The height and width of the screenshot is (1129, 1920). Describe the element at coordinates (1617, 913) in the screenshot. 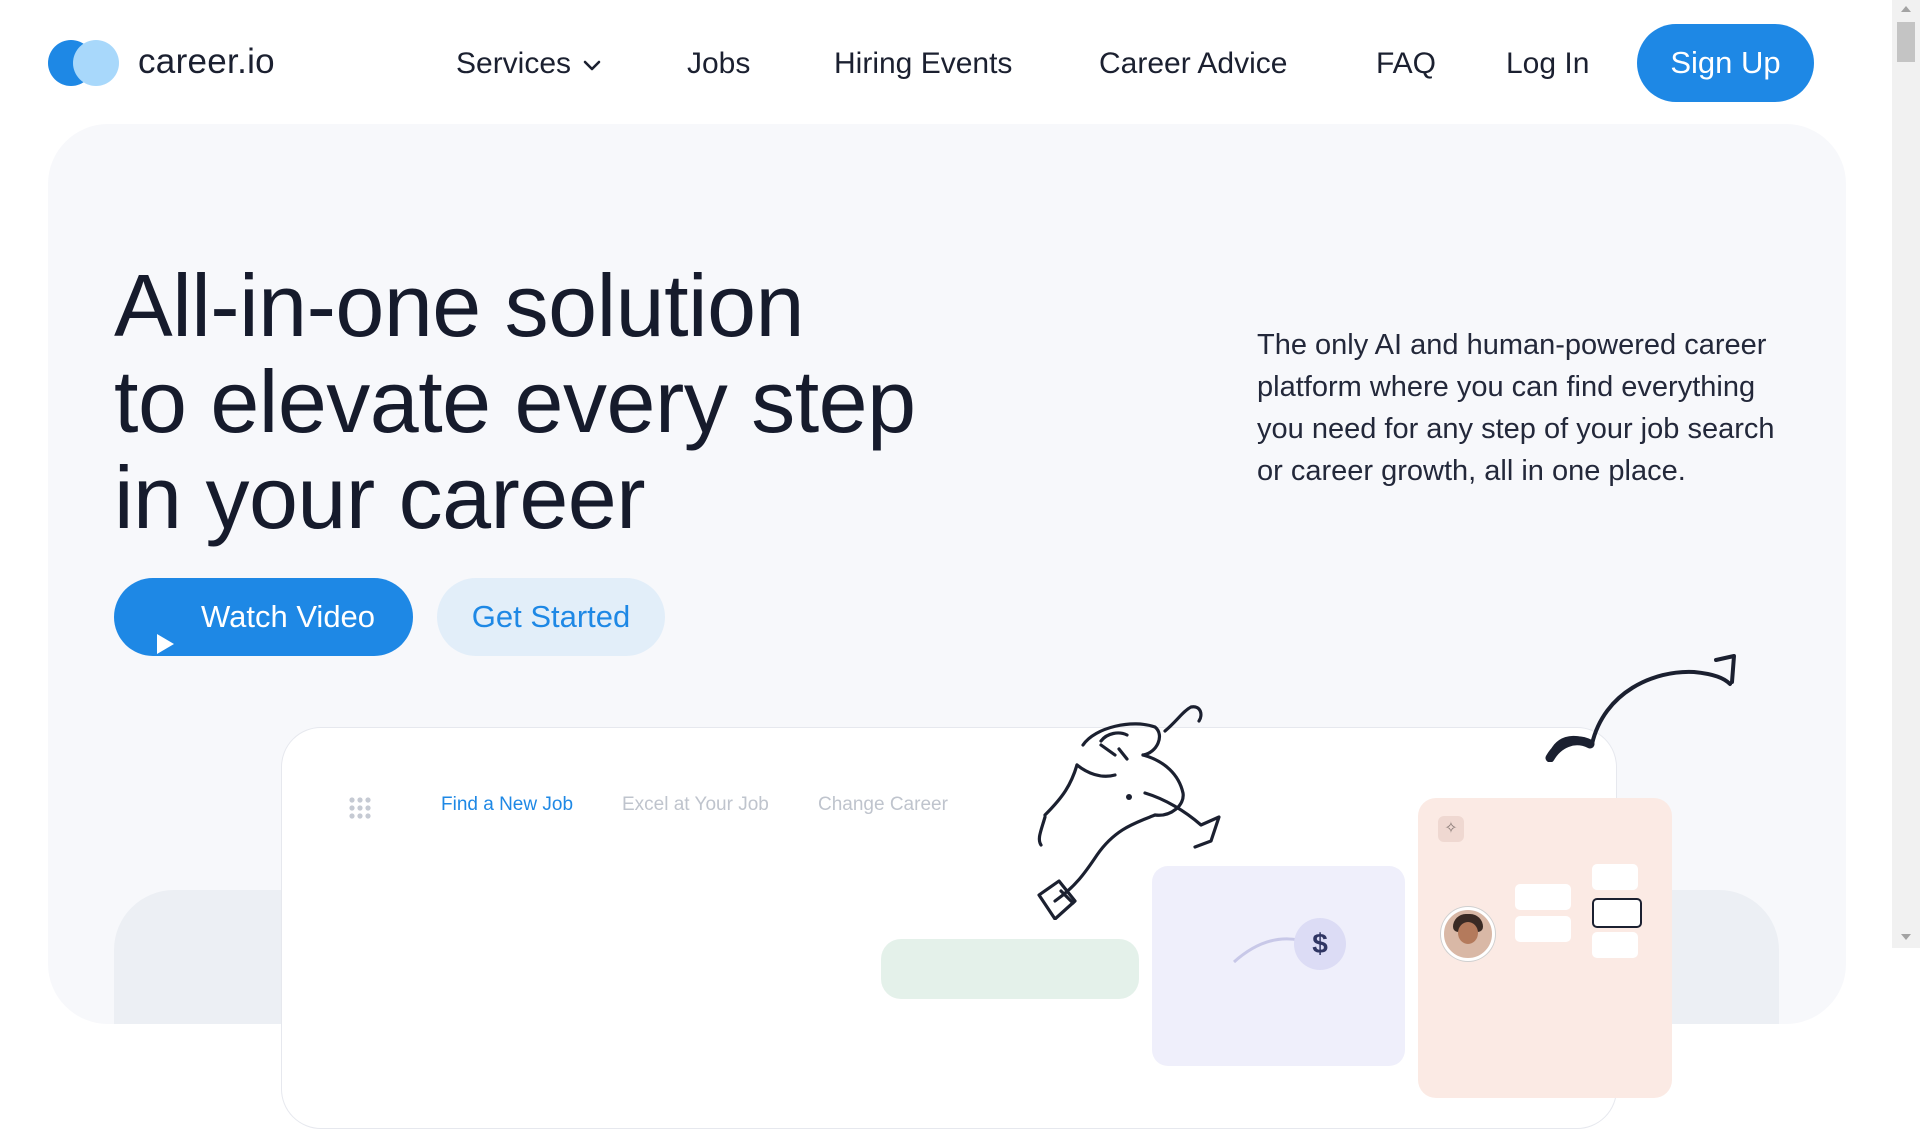

I see `preview-bar-selected` at that location.